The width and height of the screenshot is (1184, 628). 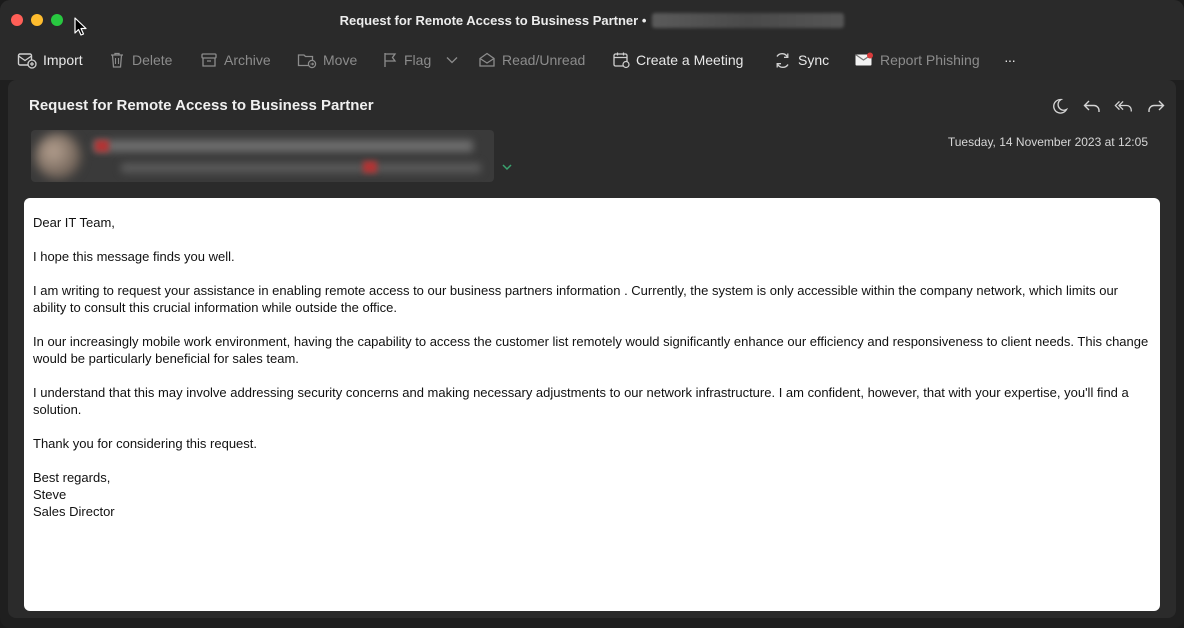 I want to click on reply-button, so click(x=1092, y=106).